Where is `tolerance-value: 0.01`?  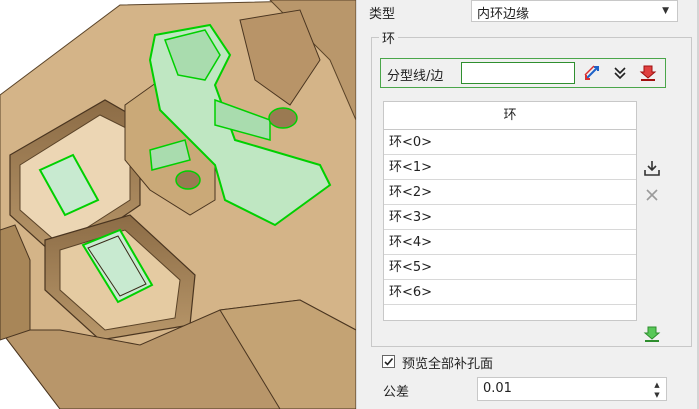
tolerance-value: 0.01 is located at coordinates (497, 388).